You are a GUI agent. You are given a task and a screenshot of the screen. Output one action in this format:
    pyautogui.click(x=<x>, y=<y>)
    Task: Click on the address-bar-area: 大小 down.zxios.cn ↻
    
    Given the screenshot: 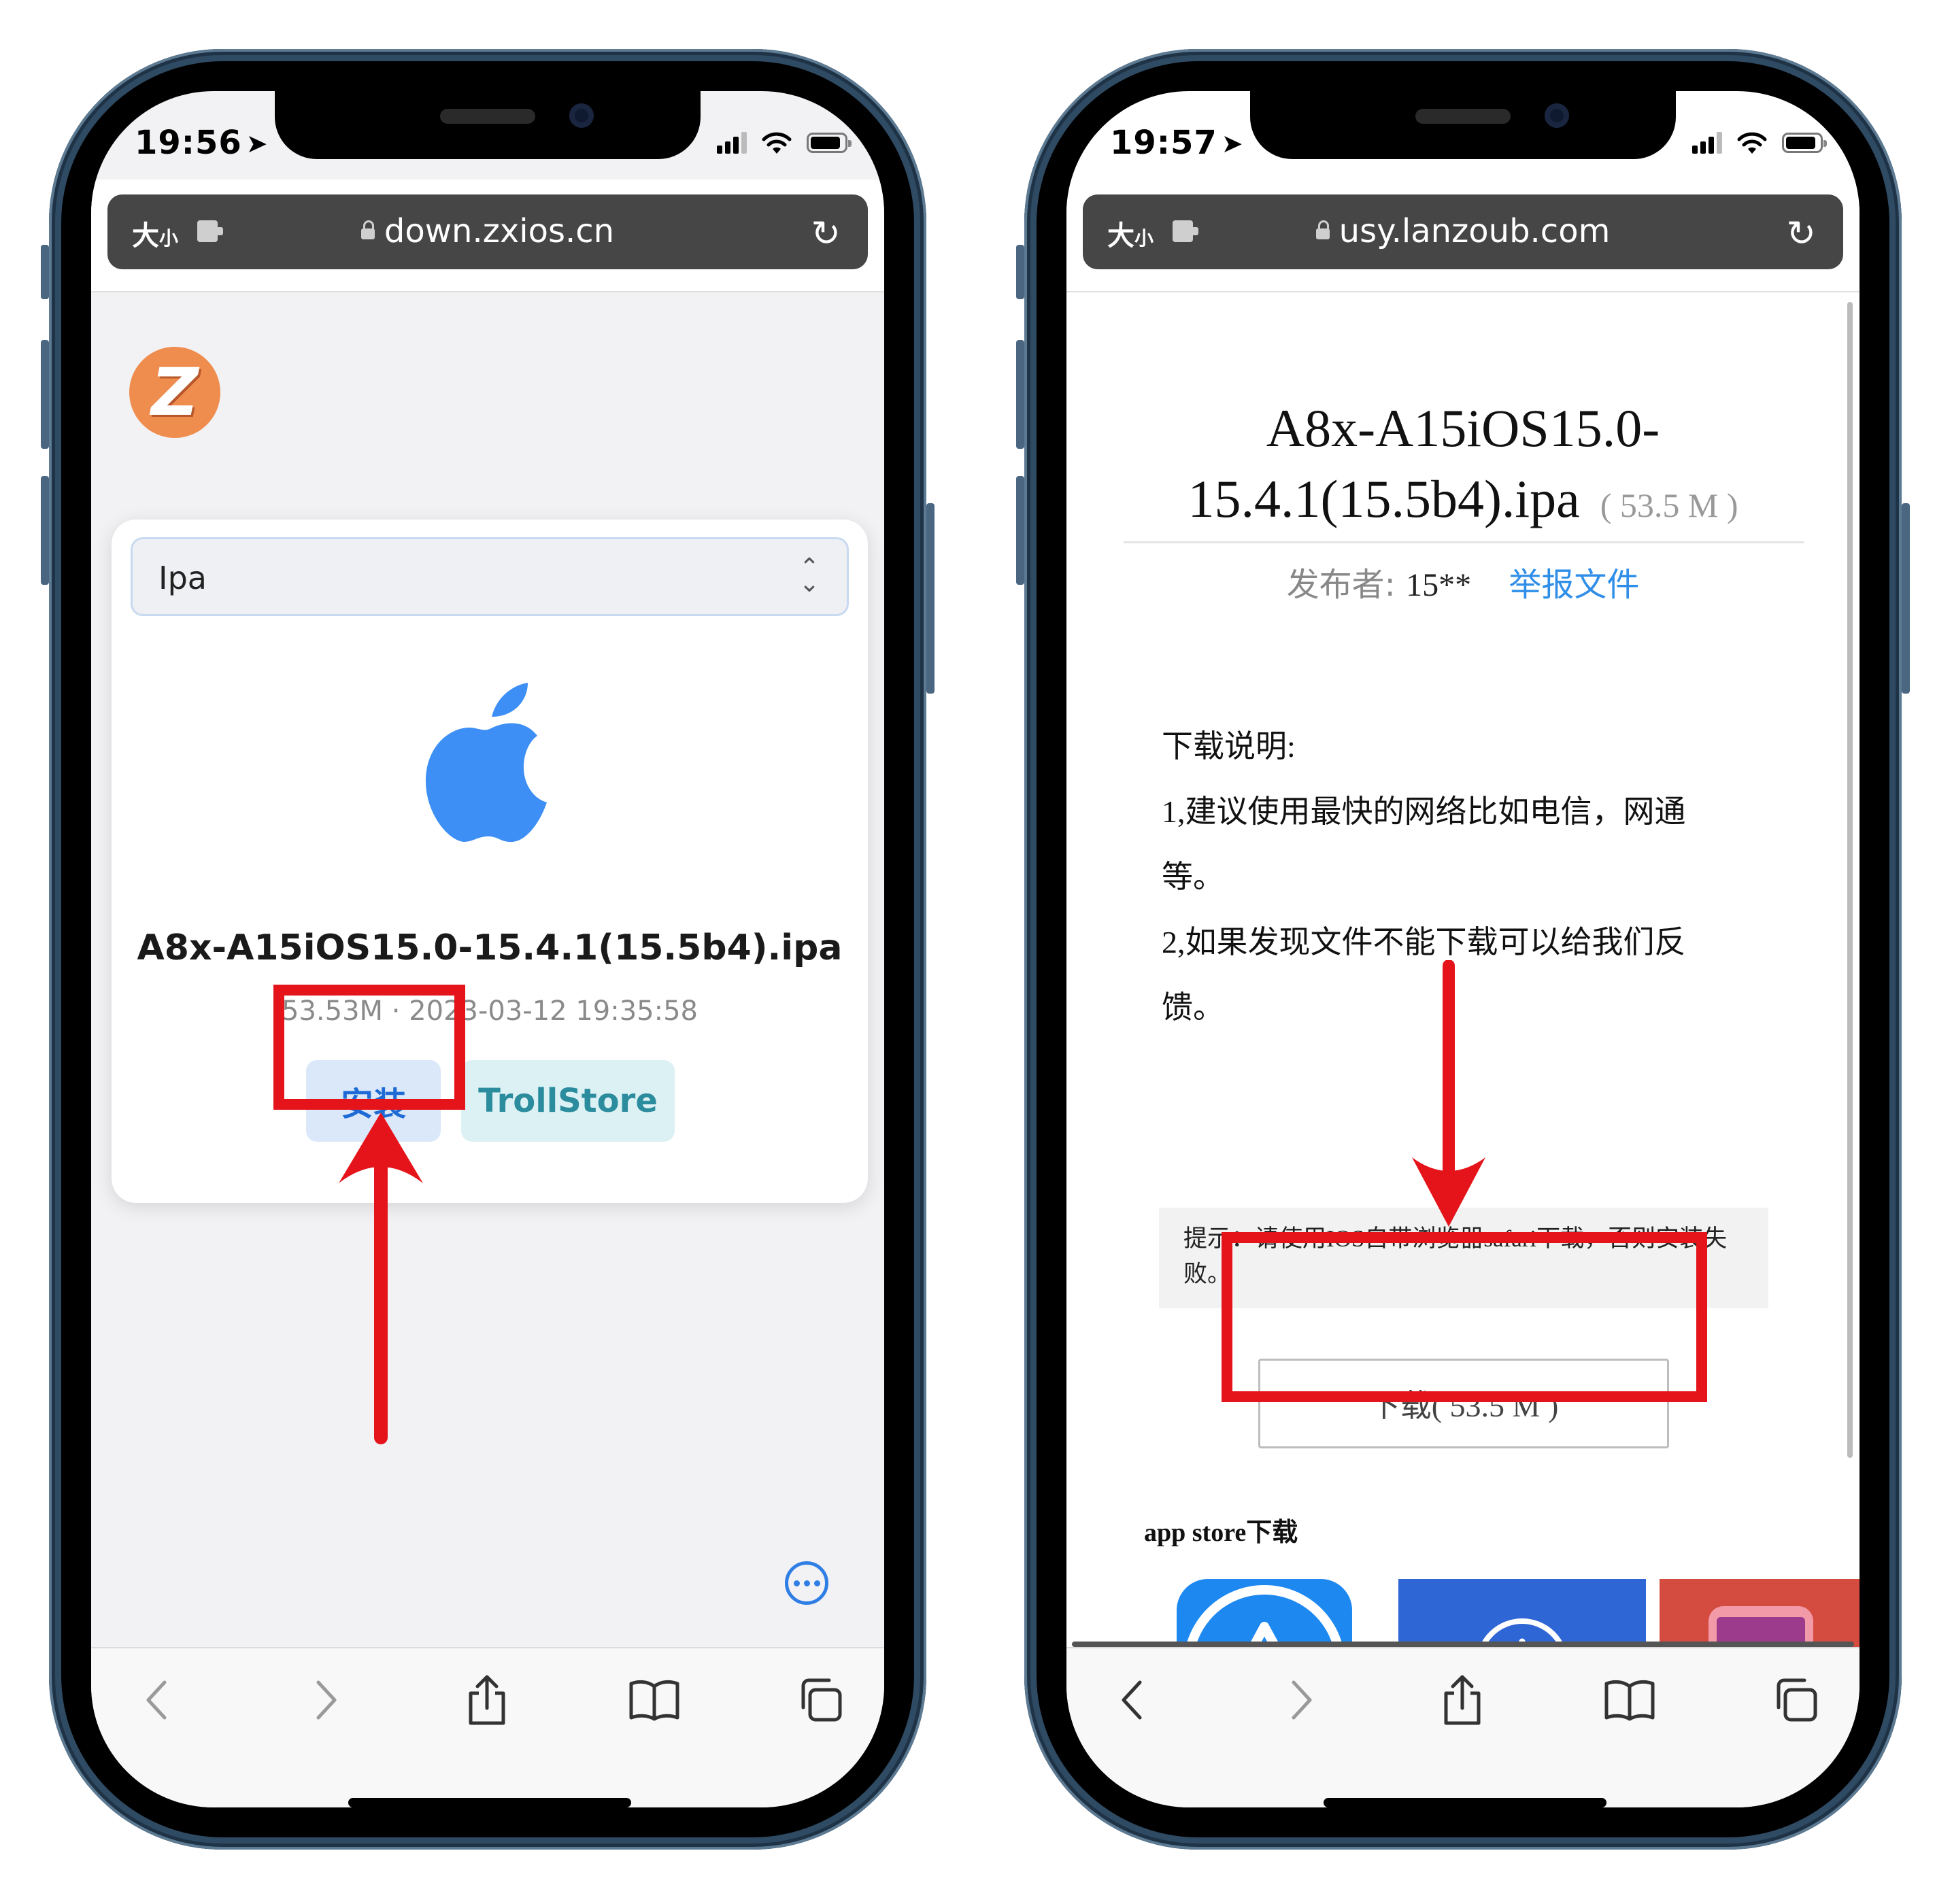 What is the action you would take?
    pyautogui.click(x=487, y=236)
    